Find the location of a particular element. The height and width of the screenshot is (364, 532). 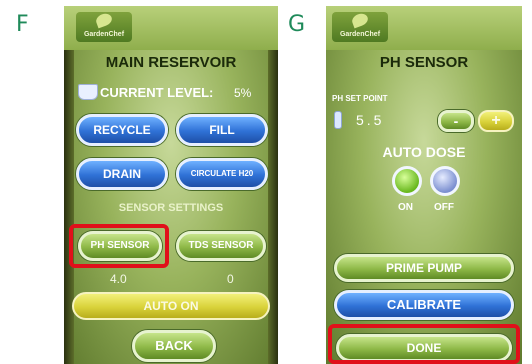

circulate-h2o-button: CIRCULATE H20 is located at coordinates (222, 174).